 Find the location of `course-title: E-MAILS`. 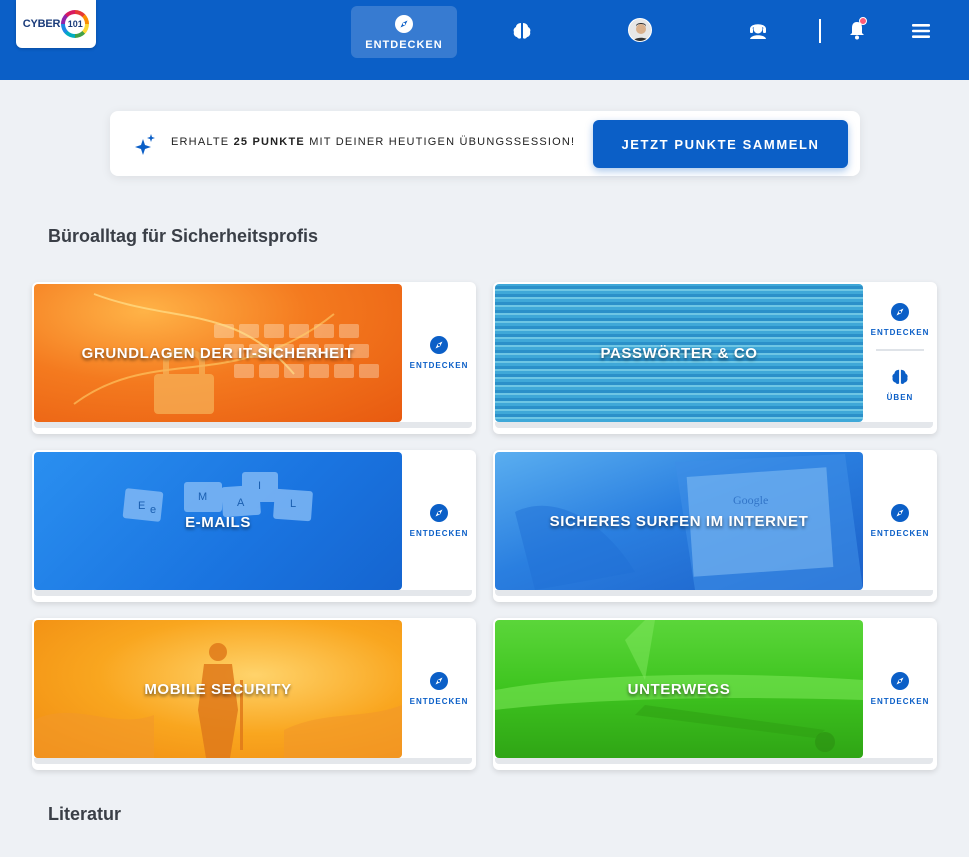

course-title: E-MAILS is located at coordinates (218, 522).